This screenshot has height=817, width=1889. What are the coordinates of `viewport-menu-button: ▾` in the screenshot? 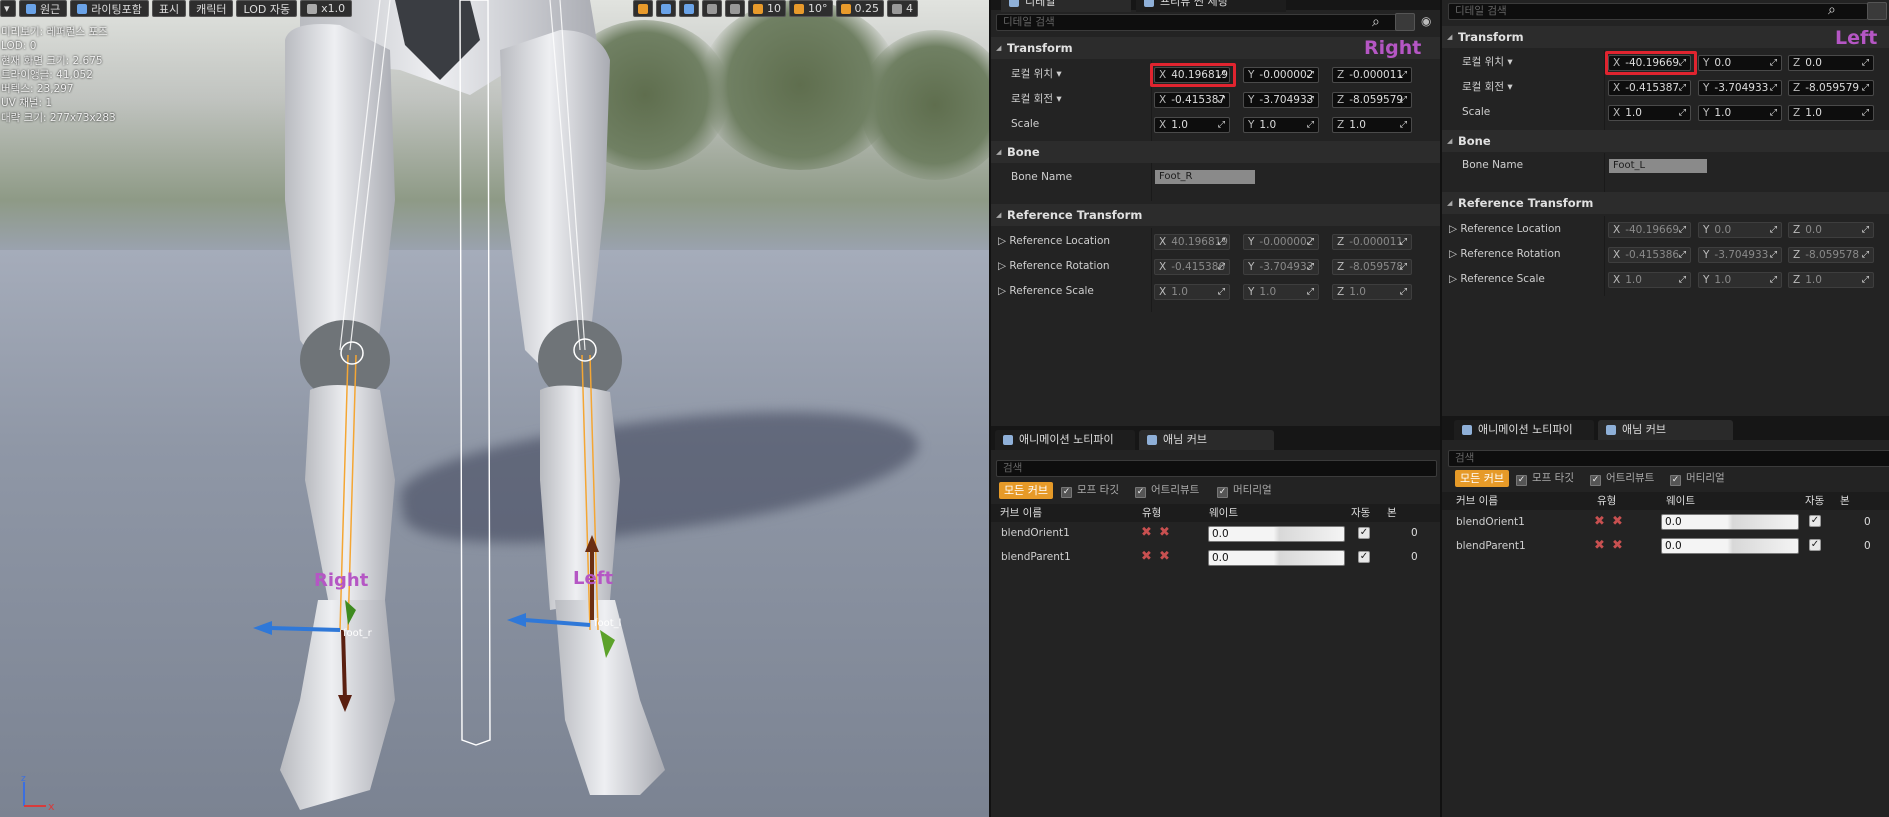 It's located at (8, 8).